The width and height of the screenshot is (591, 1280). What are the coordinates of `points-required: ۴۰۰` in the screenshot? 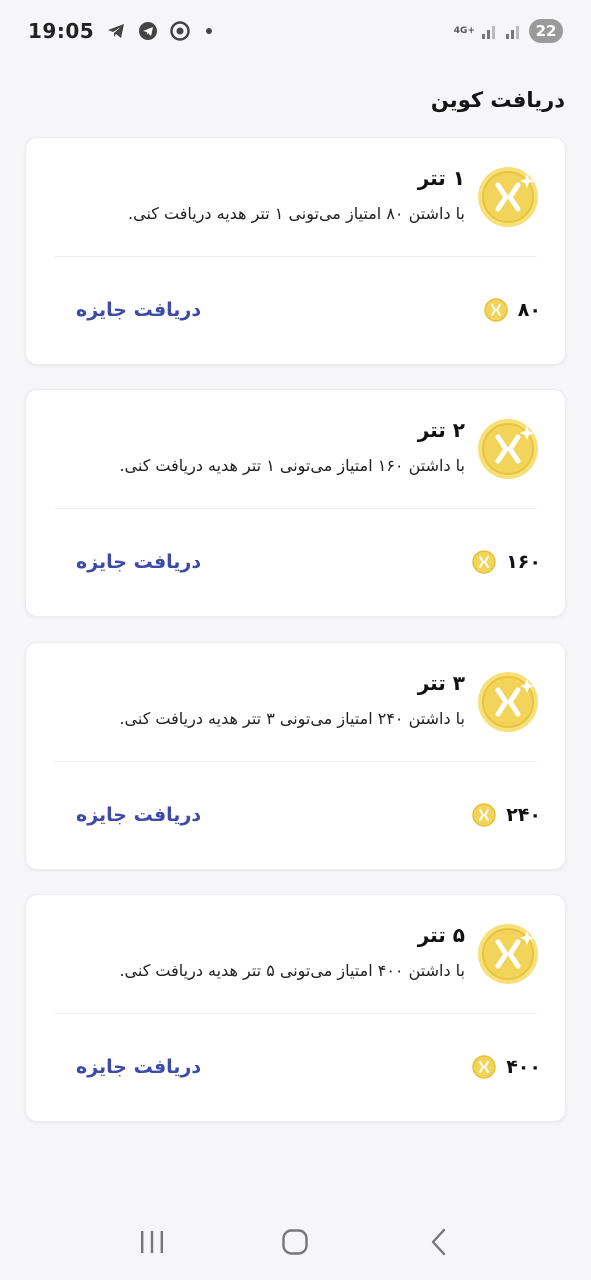 It's located at (506, 1067).